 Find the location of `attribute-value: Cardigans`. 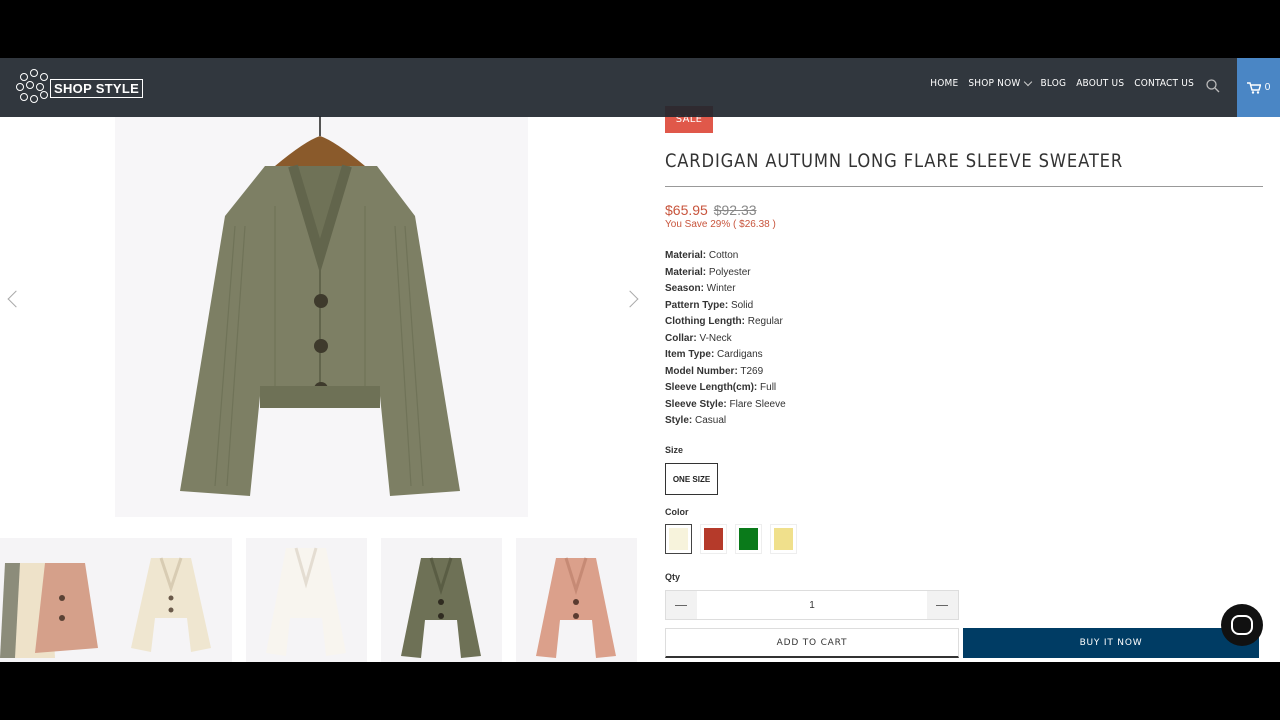

attribute-value: Cardigans is located at coordinates (738, 354).